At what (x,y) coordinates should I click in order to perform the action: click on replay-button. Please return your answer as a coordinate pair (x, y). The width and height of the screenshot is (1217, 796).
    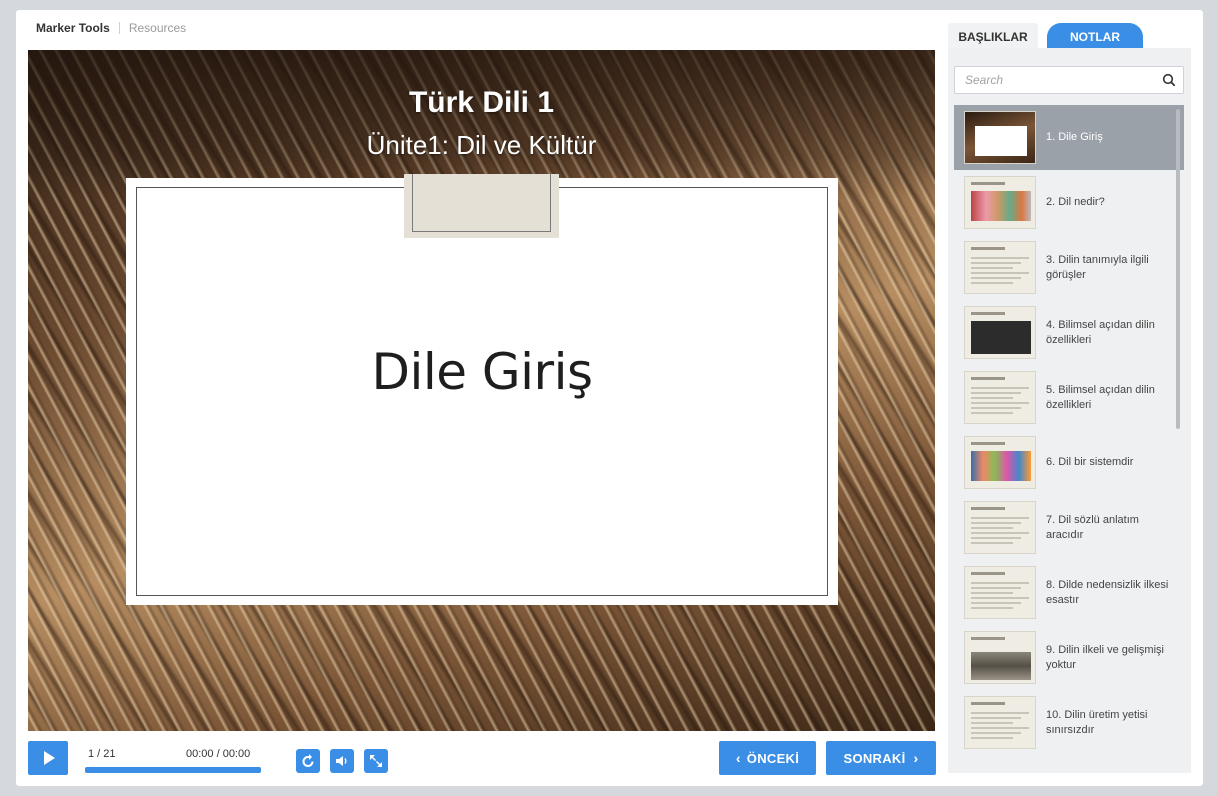
    Looking at the image, I should click on (308, 761).